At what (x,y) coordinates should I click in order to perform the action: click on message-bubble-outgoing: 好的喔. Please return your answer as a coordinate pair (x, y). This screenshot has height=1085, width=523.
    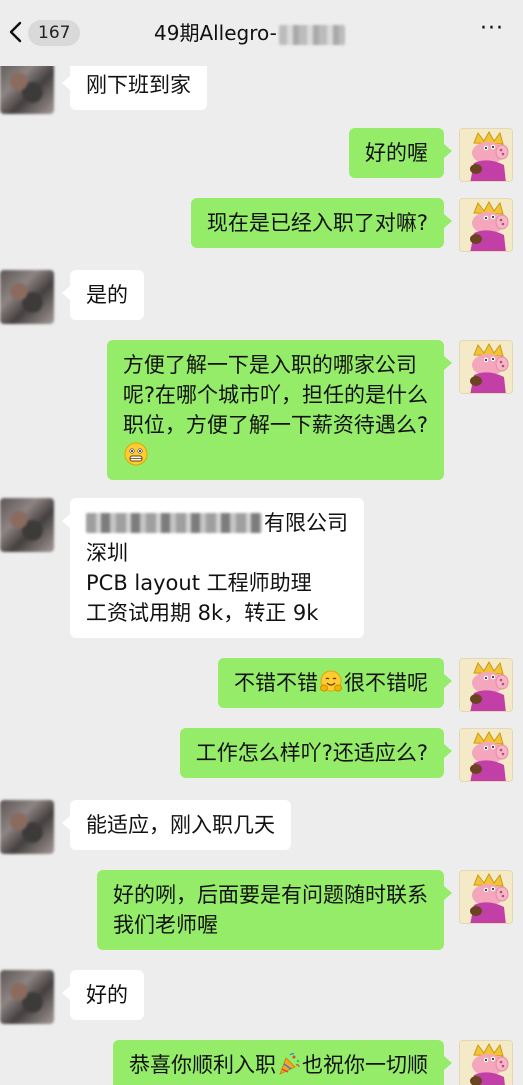
    Looking at the image, I should click on (400, 153).